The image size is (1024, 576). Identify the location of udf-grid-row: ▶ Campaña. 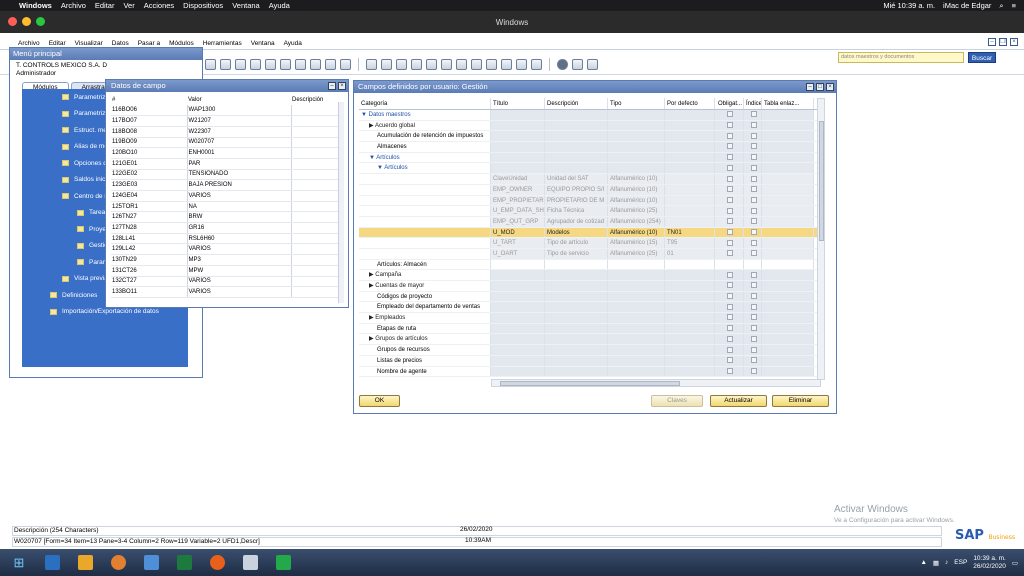
(591, 275).